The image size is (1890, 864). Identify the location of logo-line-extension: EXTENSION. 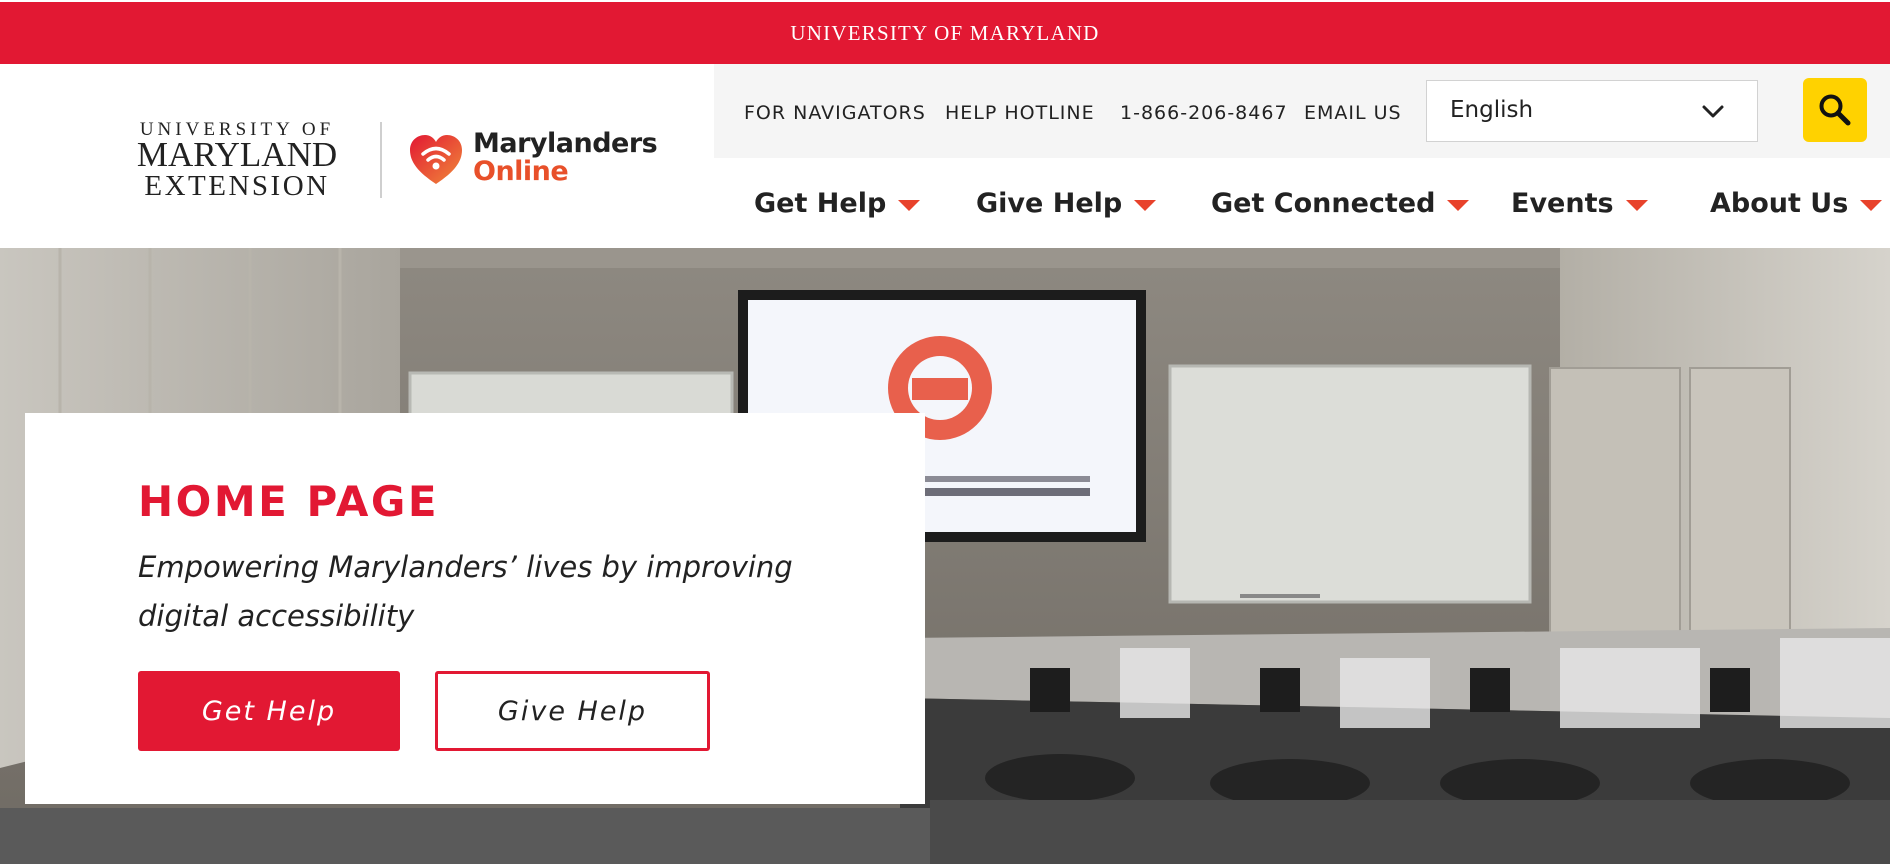
(237, 186).